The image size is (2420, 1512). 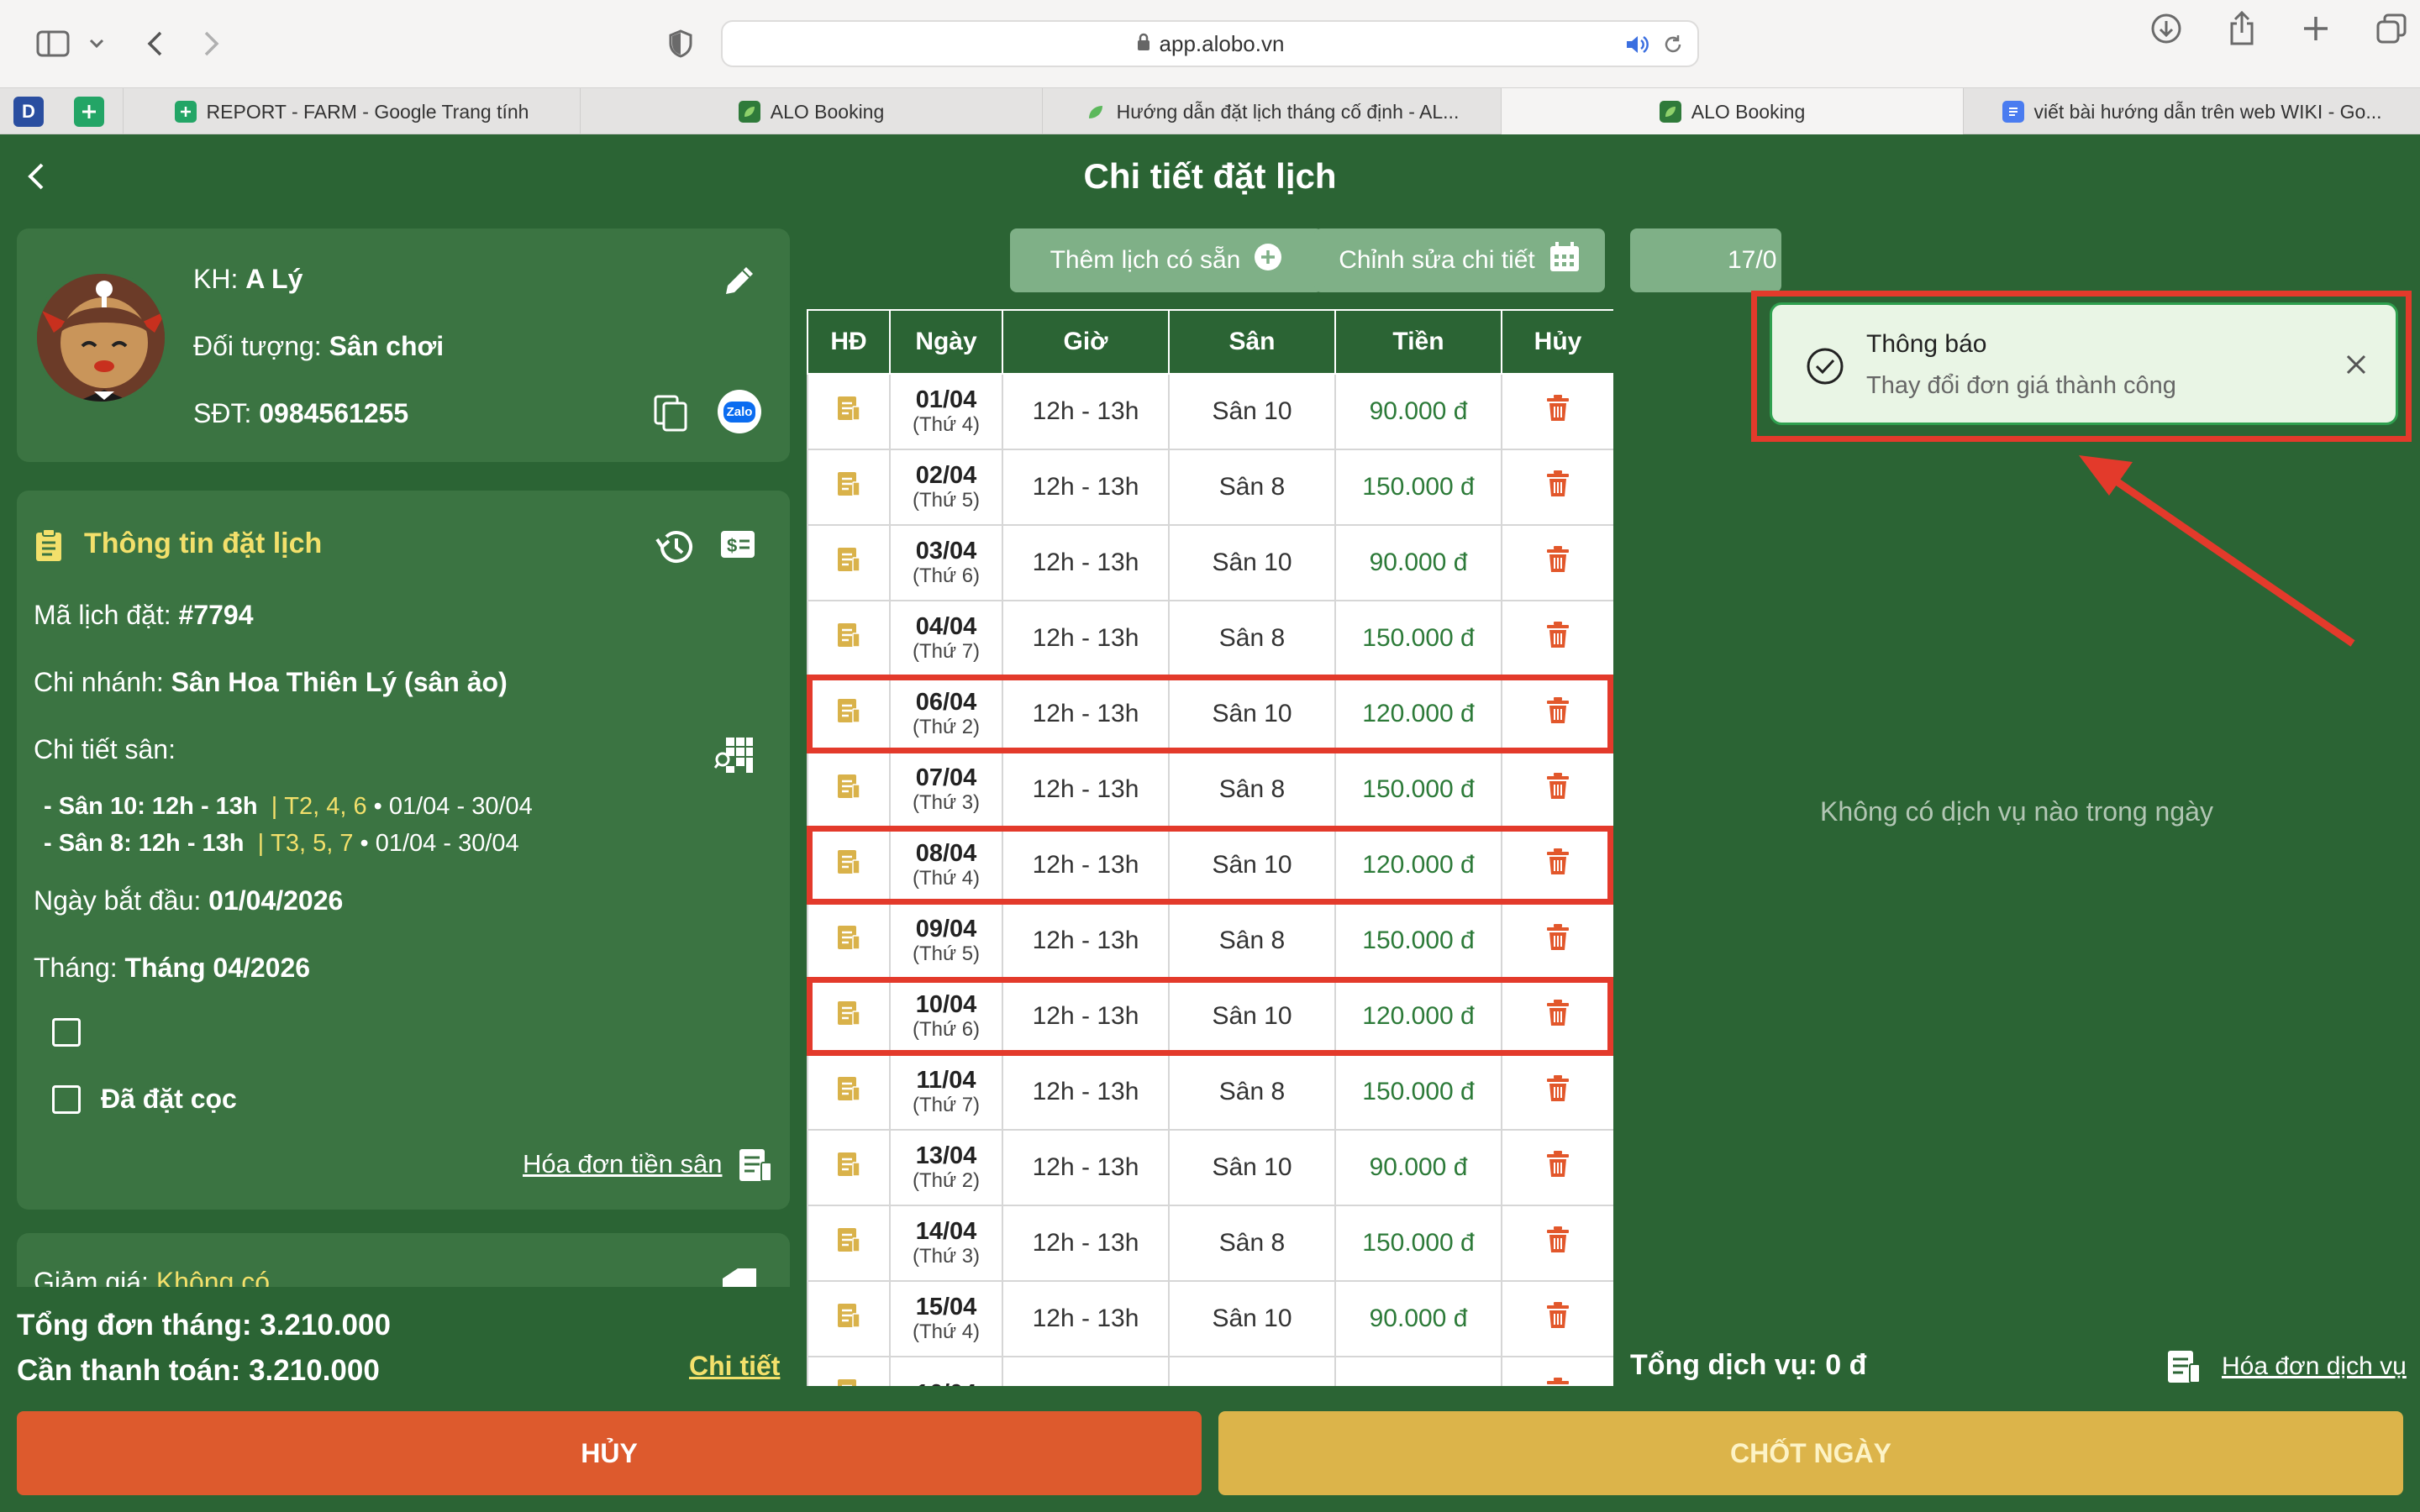 What do you see at coordinates (680, 43) in the screenshot?
I see `privacy-shield-icon` at bounding box center [680, 43].